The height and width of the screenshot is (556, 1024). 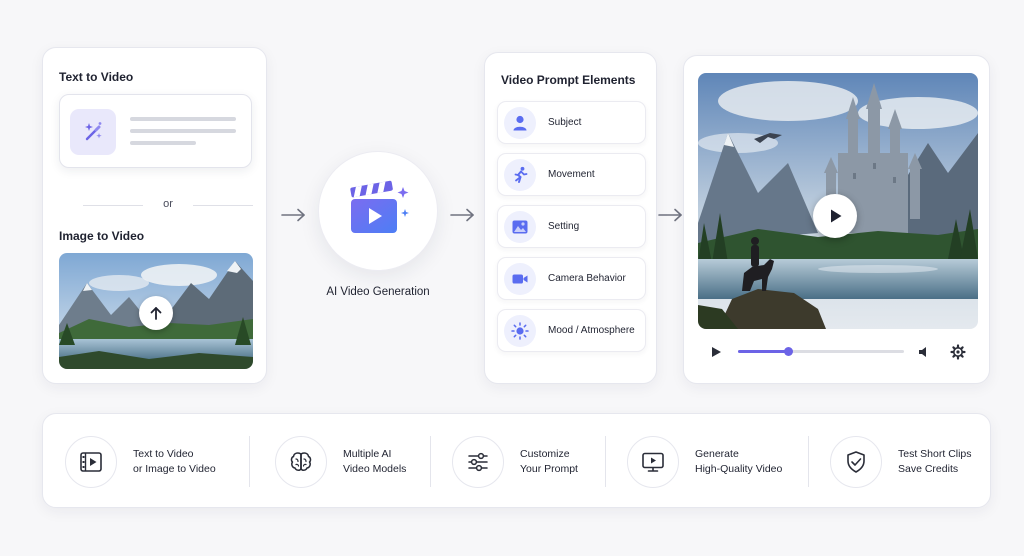 I want to click on play-button, so click(x=835, y=216).